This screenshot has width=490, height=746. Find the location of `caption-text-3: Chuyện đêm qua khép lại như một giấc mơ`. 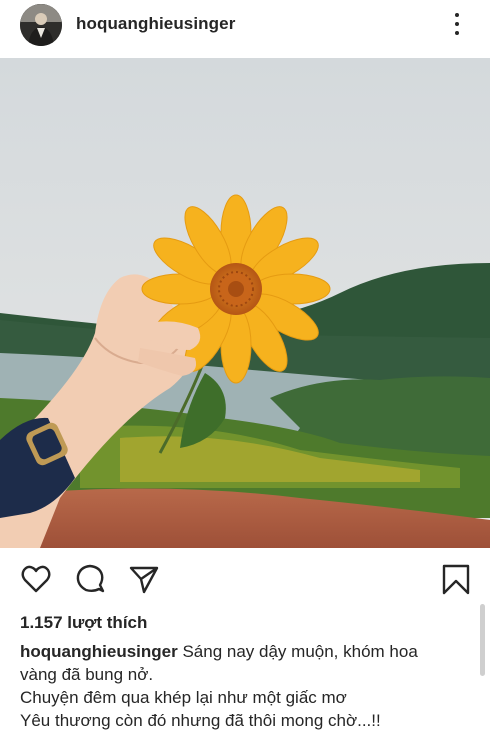

caption-text-3: Chuyện đêm qua khép lại như một giấc mơ is located at coordinates (183, 697).